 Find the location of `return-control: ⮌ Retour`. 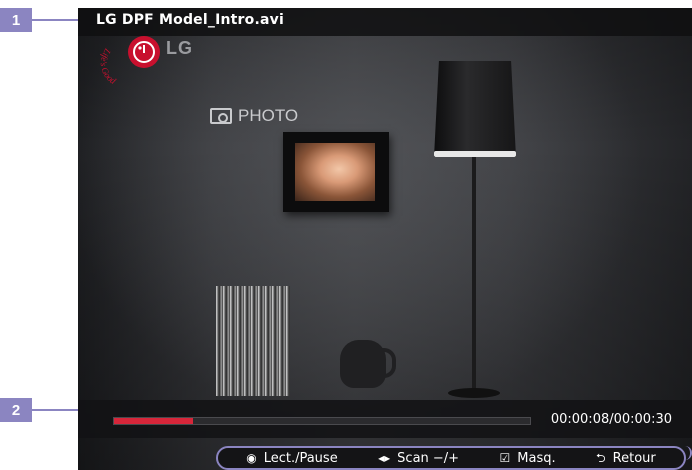

return-control: ⮌ Retour is located at coordinates (626, 458).